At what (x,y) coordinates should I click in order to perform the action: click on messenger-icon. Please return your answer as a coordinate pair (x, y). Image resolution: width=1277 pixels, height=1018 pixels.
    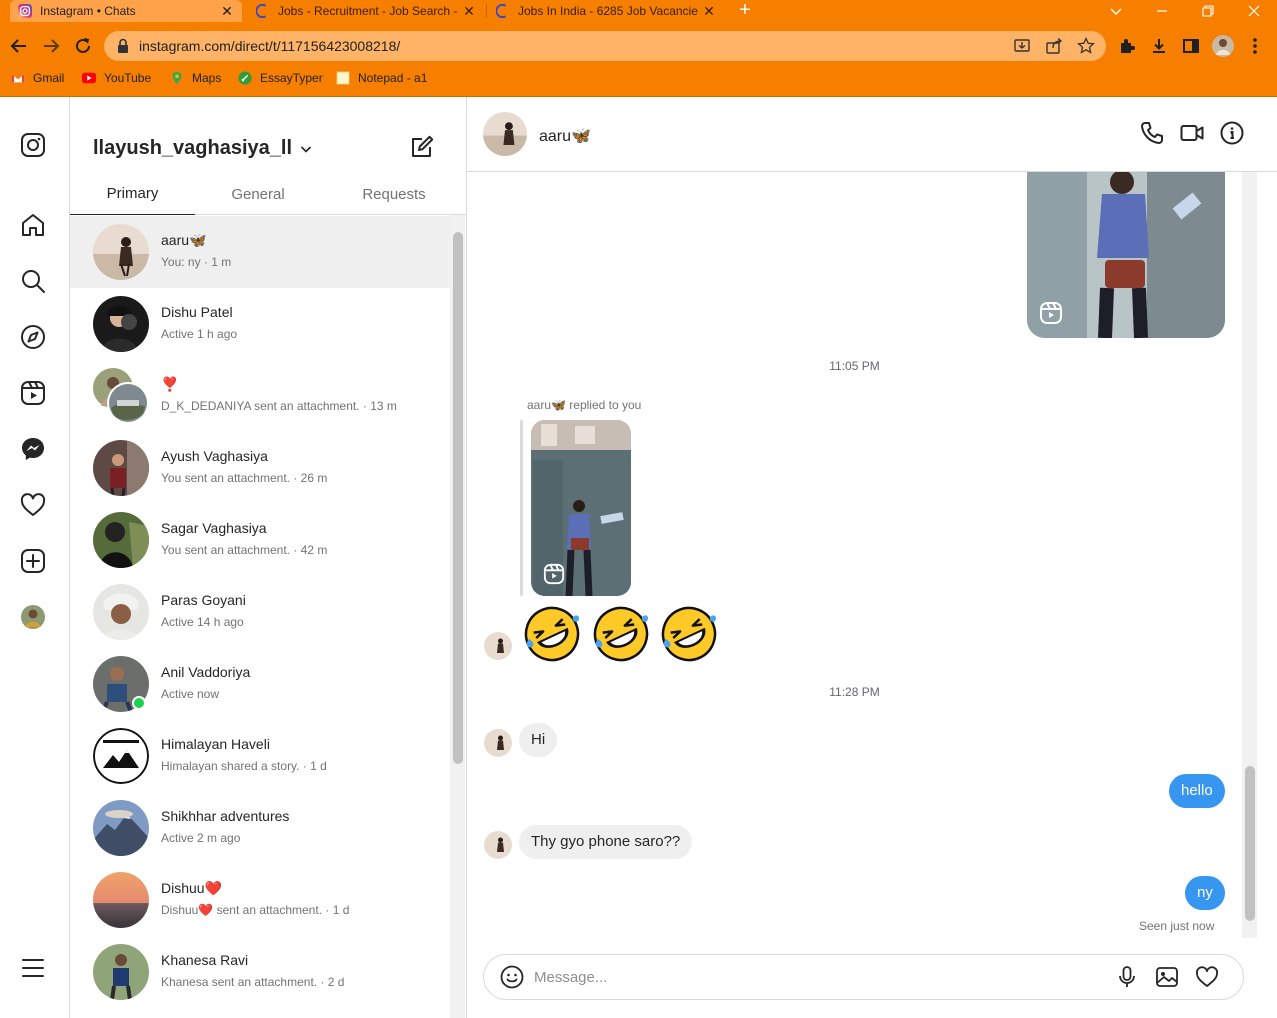
    Looking at the image, I should click on (33, 449).